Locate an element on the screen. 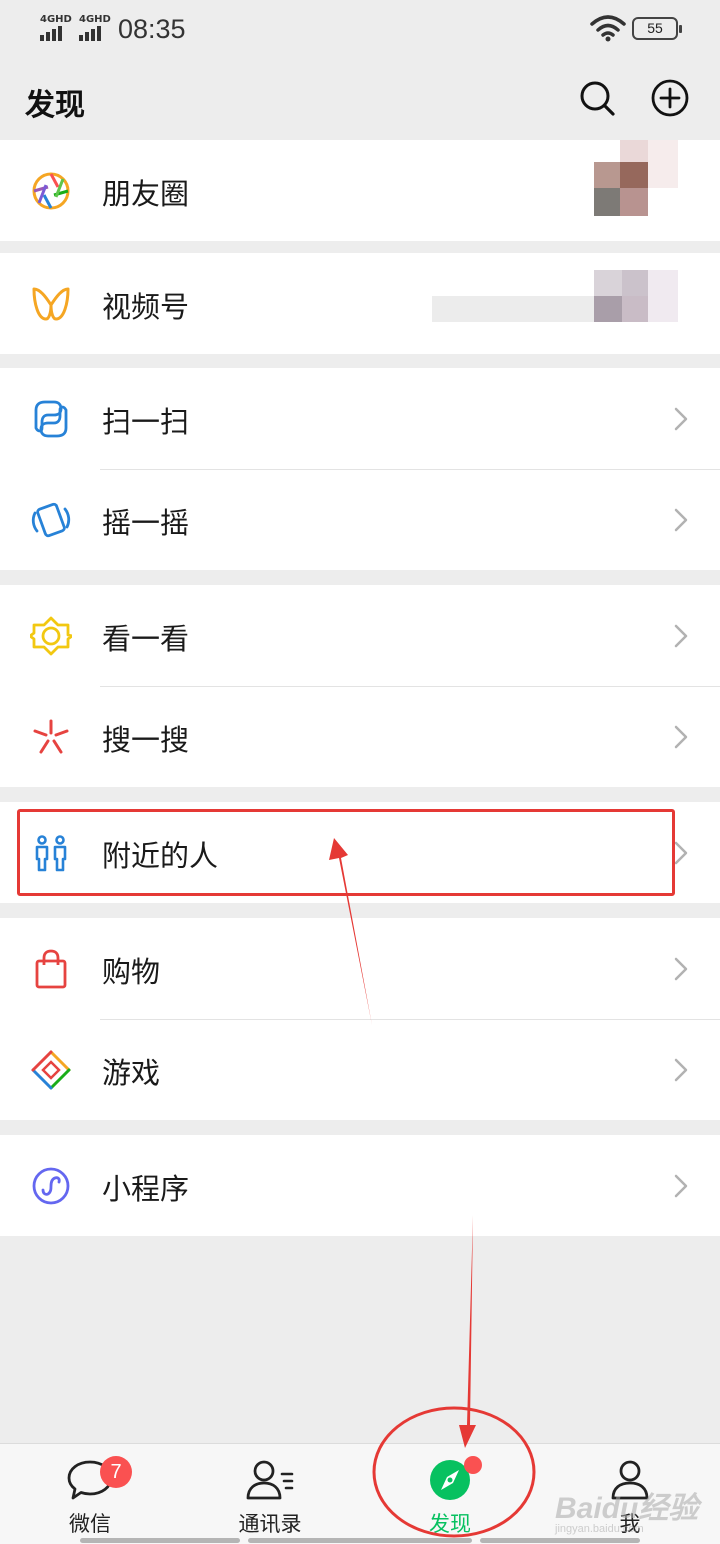 This screenshot has width=720, height=1544. header-bar: 发现 is located at coordinates (360, 99).